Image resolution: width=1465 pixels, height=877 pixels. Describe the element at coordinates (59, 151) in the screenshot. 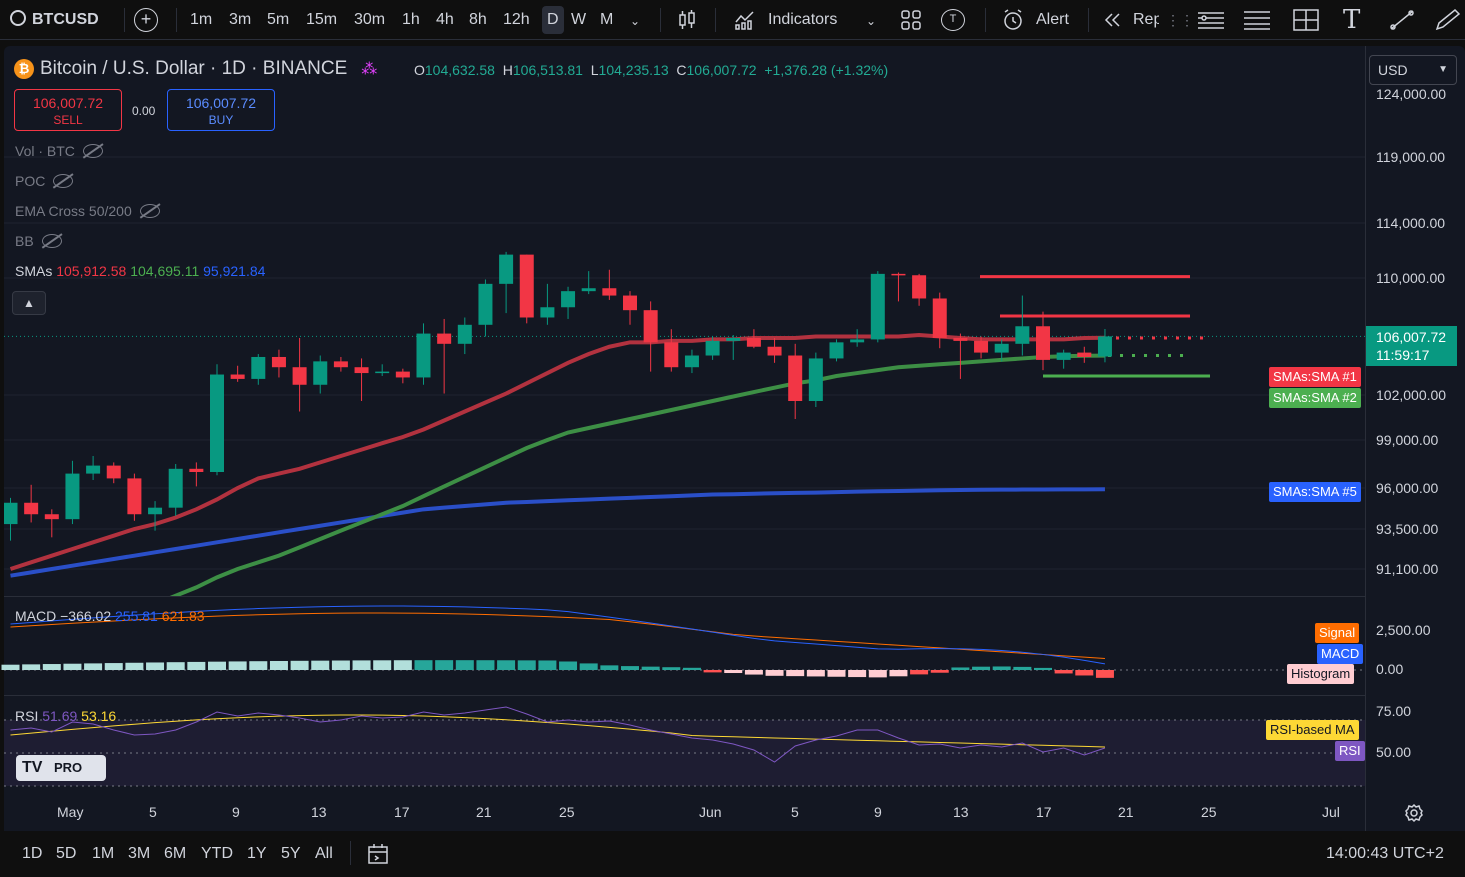

I see `indicator-vol: Vol · BTC` at that location.